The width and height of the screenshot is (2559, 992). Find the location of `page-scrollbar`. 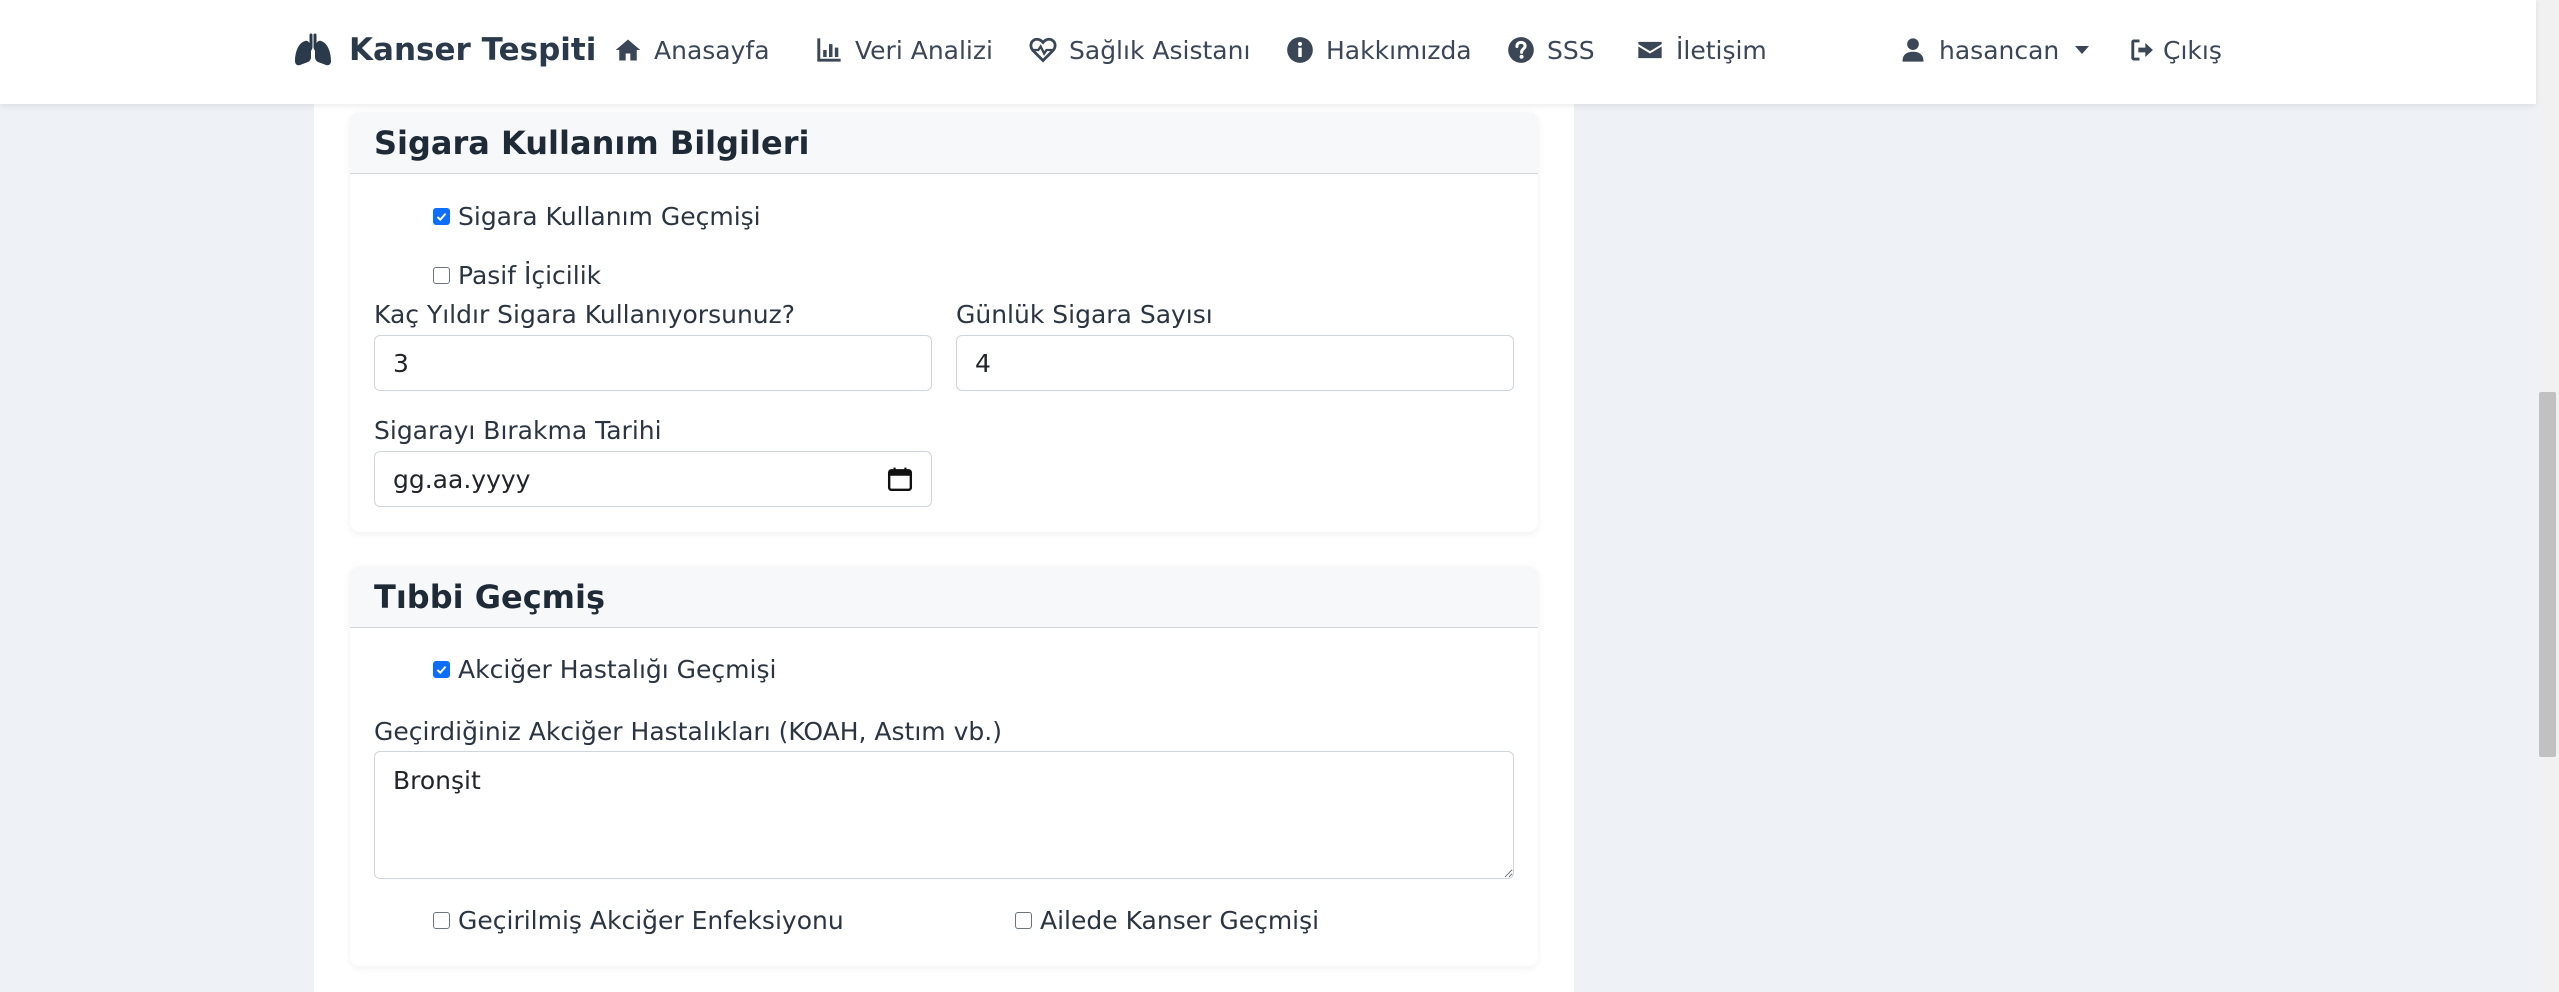

page-scrollbar is located at coordinates (2547, 496).